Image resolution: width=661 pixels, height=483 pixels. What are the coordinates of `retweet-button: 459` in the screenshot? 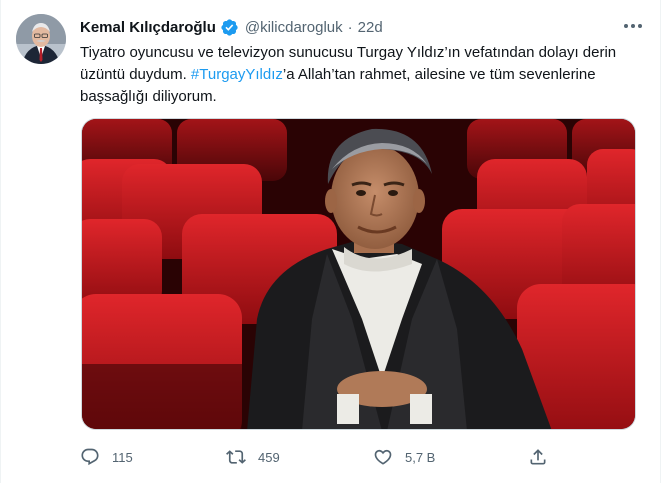 It's located at (253, 457).